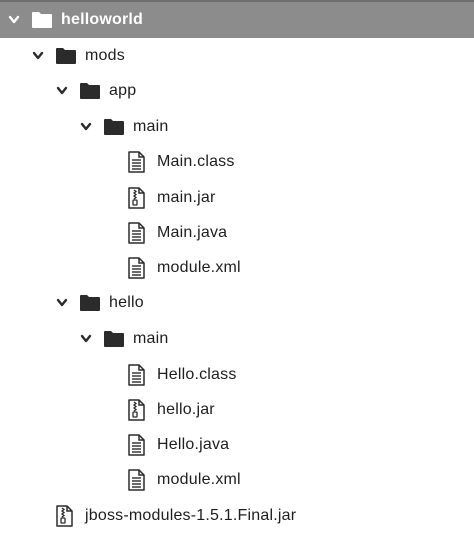  Describe the element at coordinates (237, 56) in the screenshot. I see `tree-row-mods: mods` at that location.